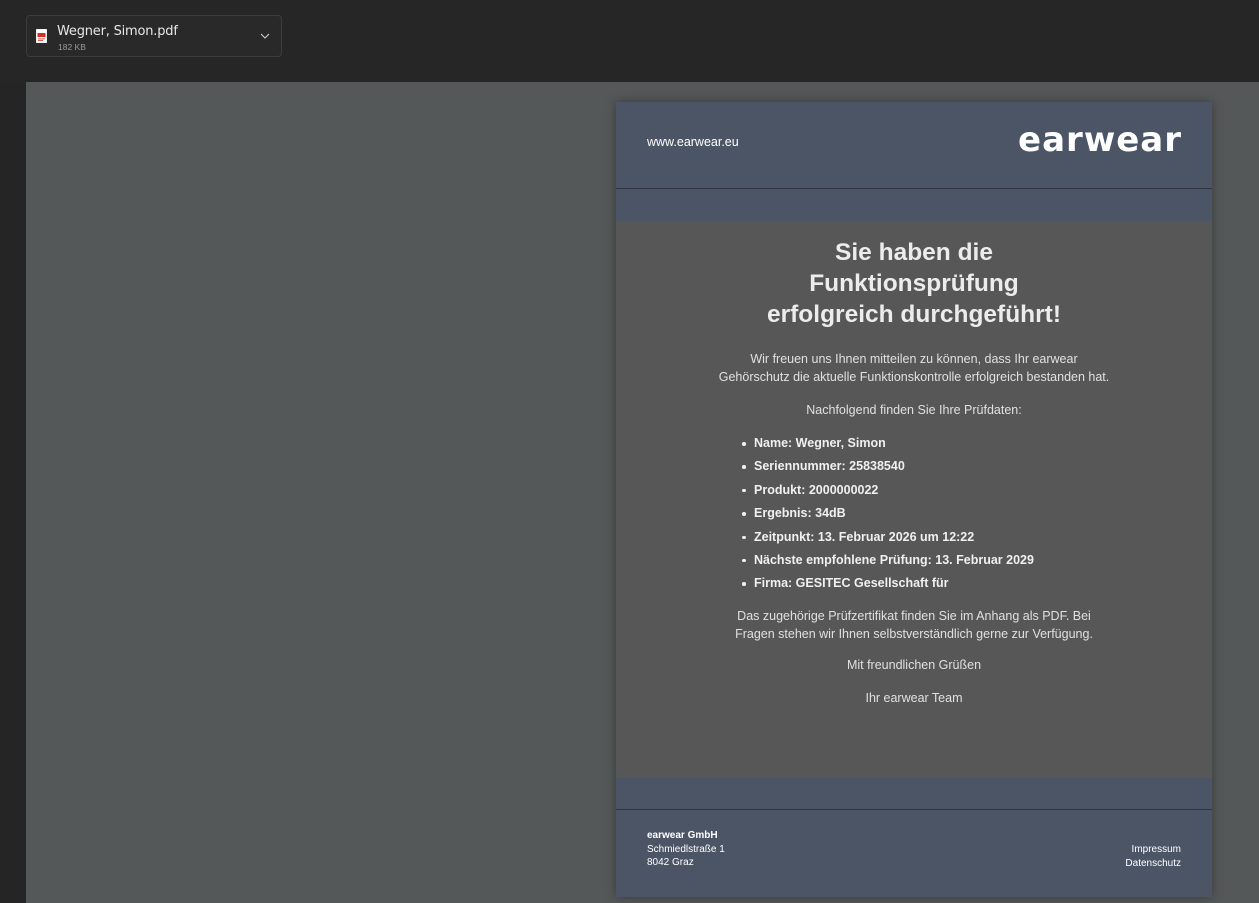  I want to click on list-item: Seriennummer: 25838540, so click(940, 468).